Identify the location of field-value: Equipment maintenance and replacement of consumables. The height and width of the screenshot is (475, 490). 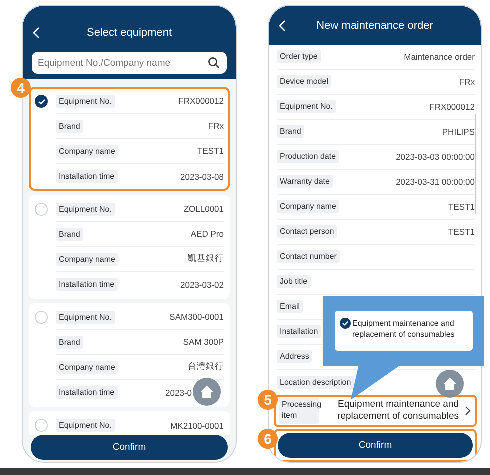
(397, 411).